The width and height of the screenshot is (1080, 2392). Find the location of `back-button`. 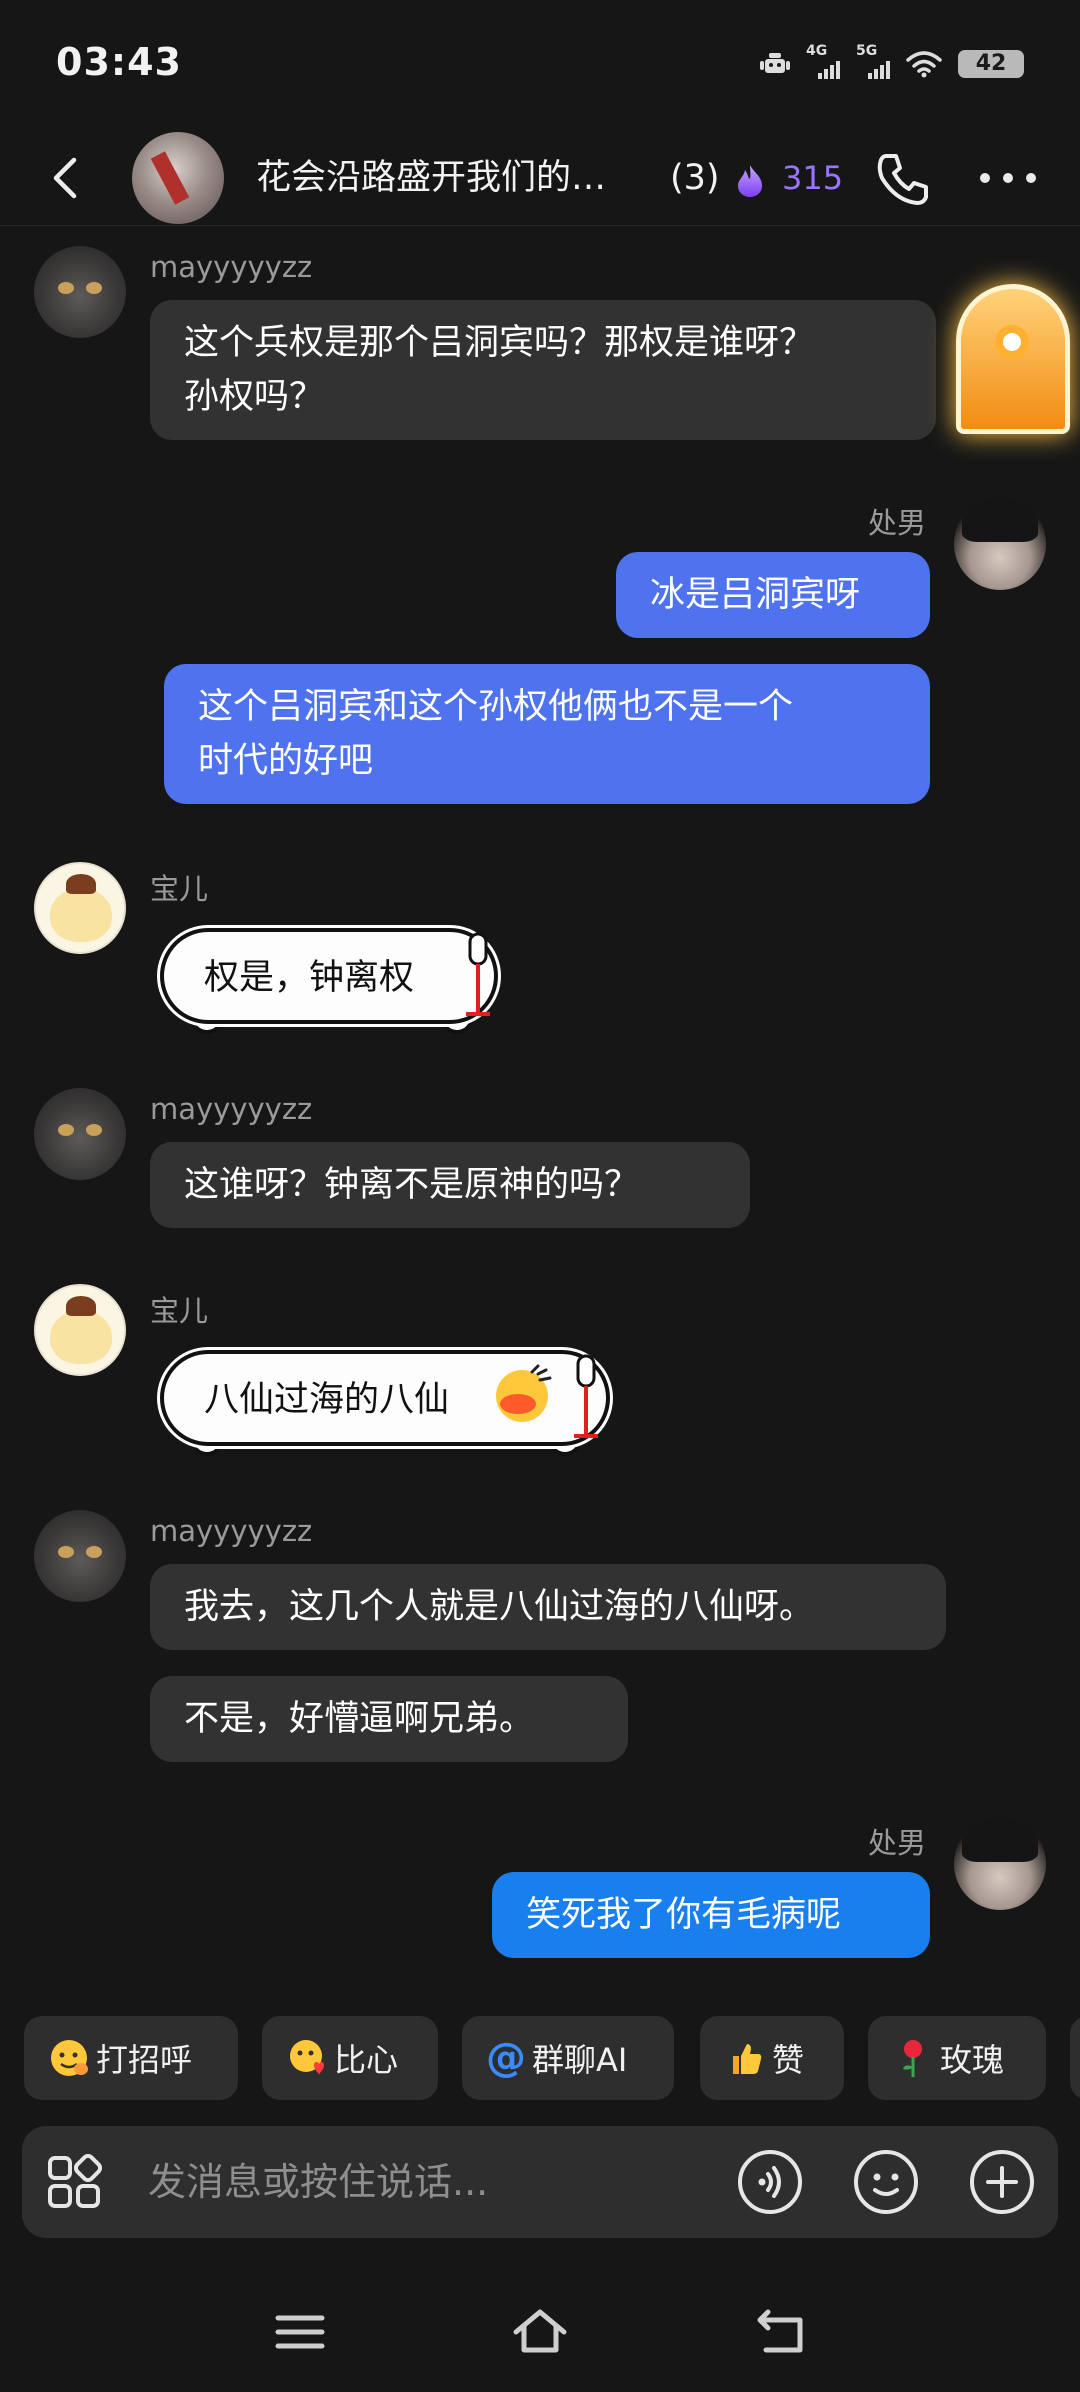

back-button is located at coordinates (65, 178).